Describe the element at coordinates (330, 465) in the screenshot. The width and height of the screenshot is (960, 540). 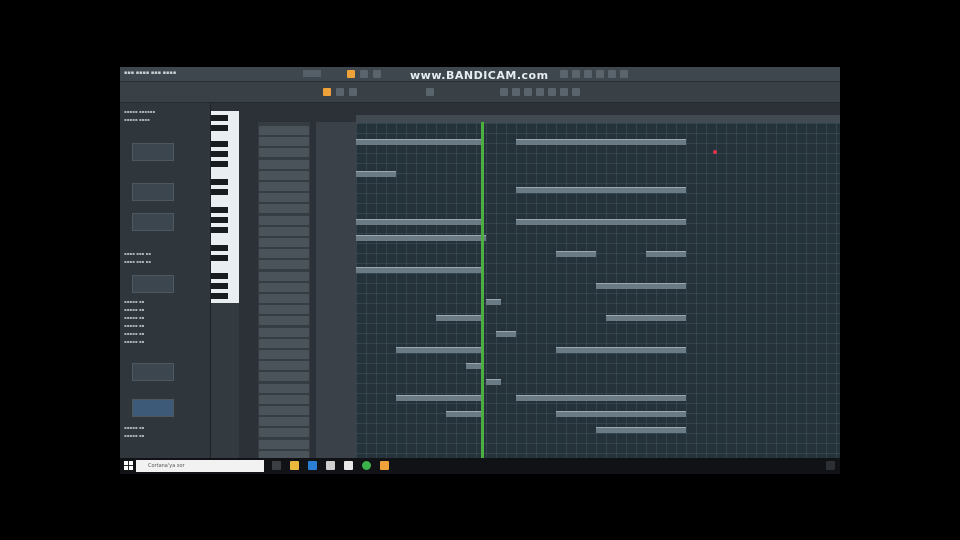
I see `store-icon` at that location.